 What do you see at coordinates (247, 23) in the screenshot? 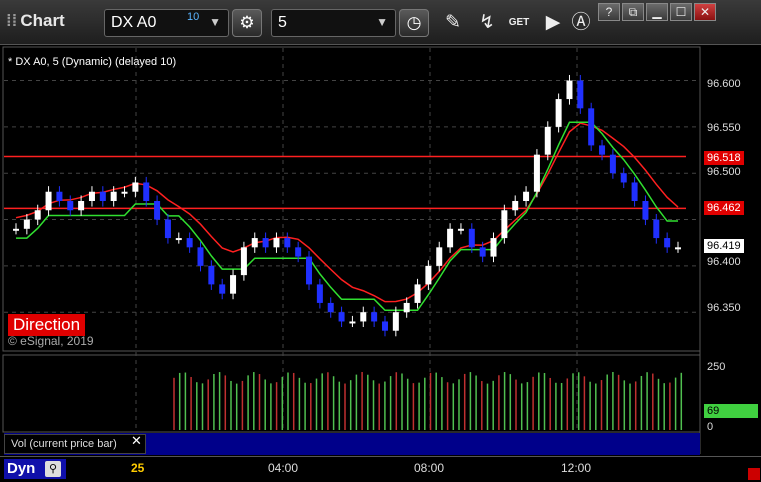
I see `gear-button: ⚙` at bounding box center [247, 23].